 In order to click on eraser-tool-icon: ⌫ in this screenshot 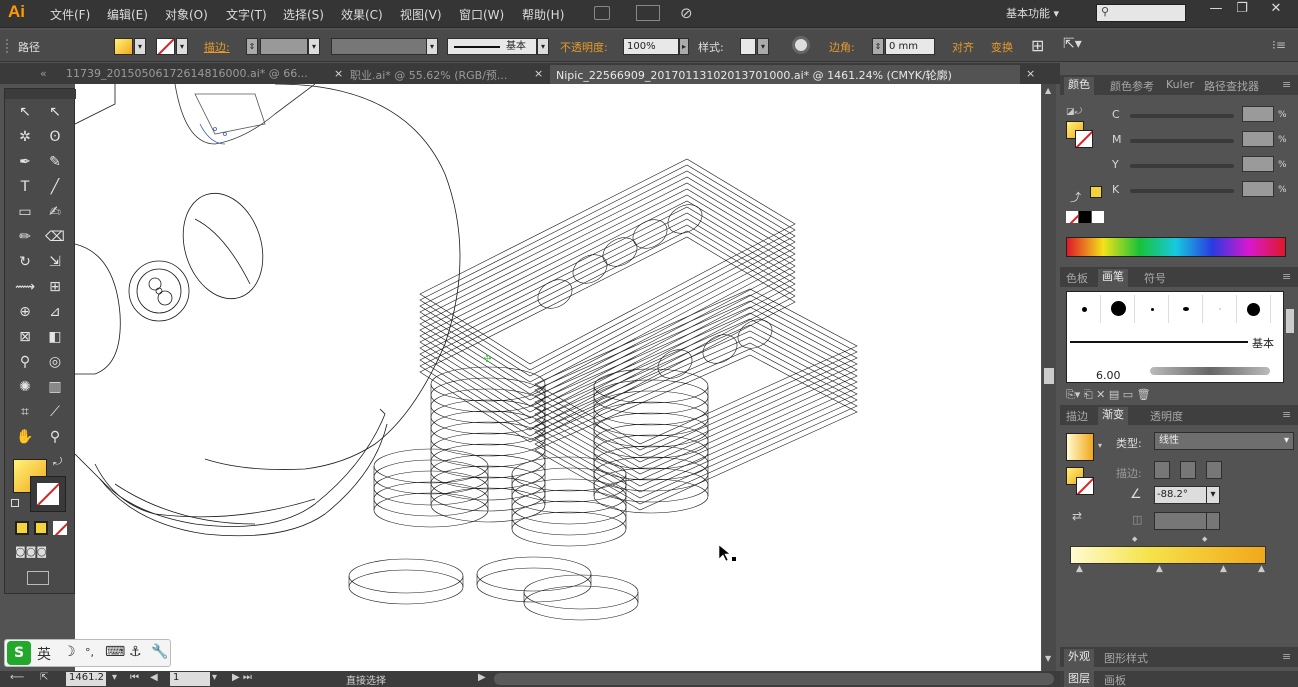, I will do `click(55, 237)`.